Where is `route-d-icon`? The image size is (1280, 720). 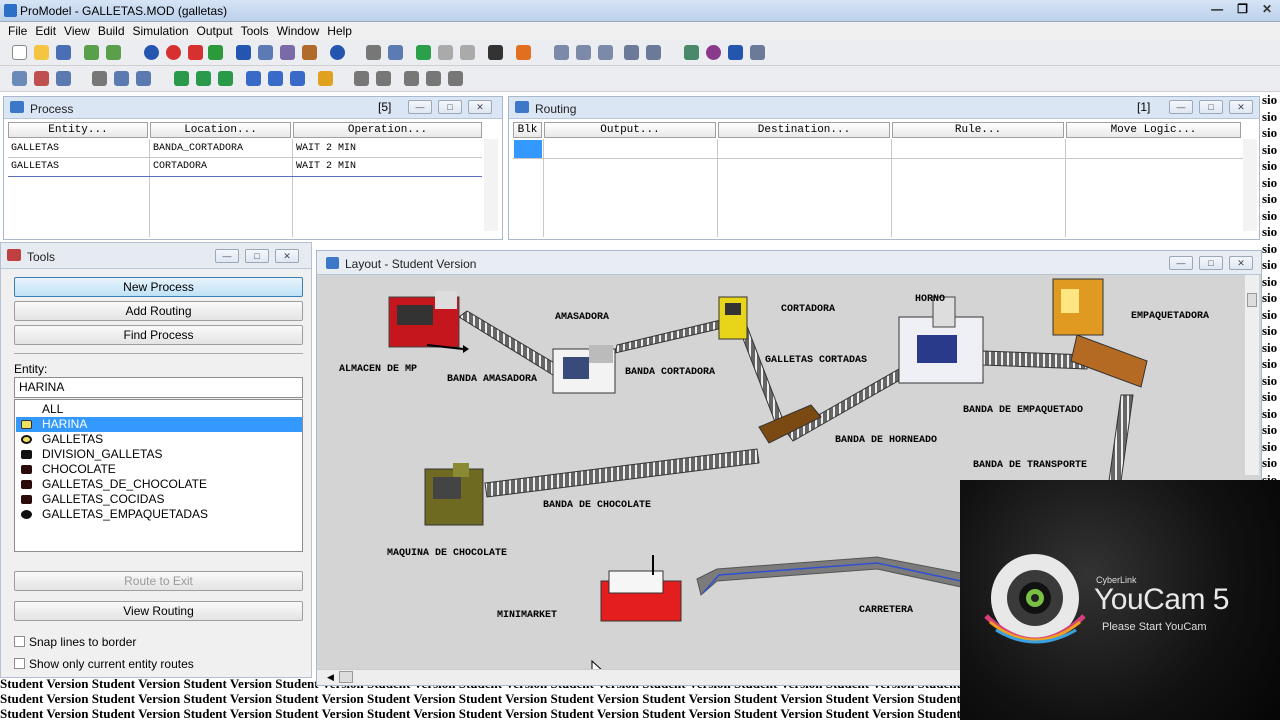 route-d-icon is located at coordinates (433, 78).